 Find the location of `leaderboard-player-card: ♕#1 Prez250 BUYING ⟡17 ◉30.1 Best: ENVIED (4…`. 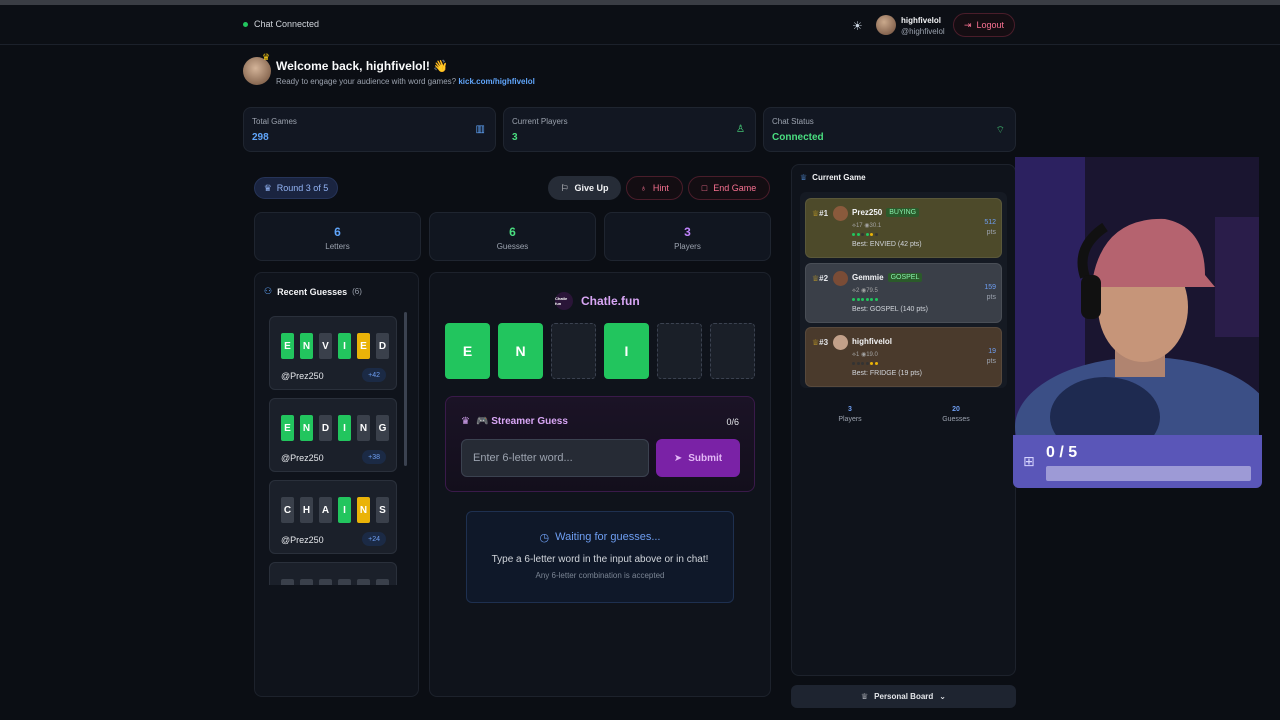

leaderboard-player-card: ♕#1 Prez250 BUYING ⟡17 ◉30.1 Best: ENVIED (4… is located at coordinates (903, 228).